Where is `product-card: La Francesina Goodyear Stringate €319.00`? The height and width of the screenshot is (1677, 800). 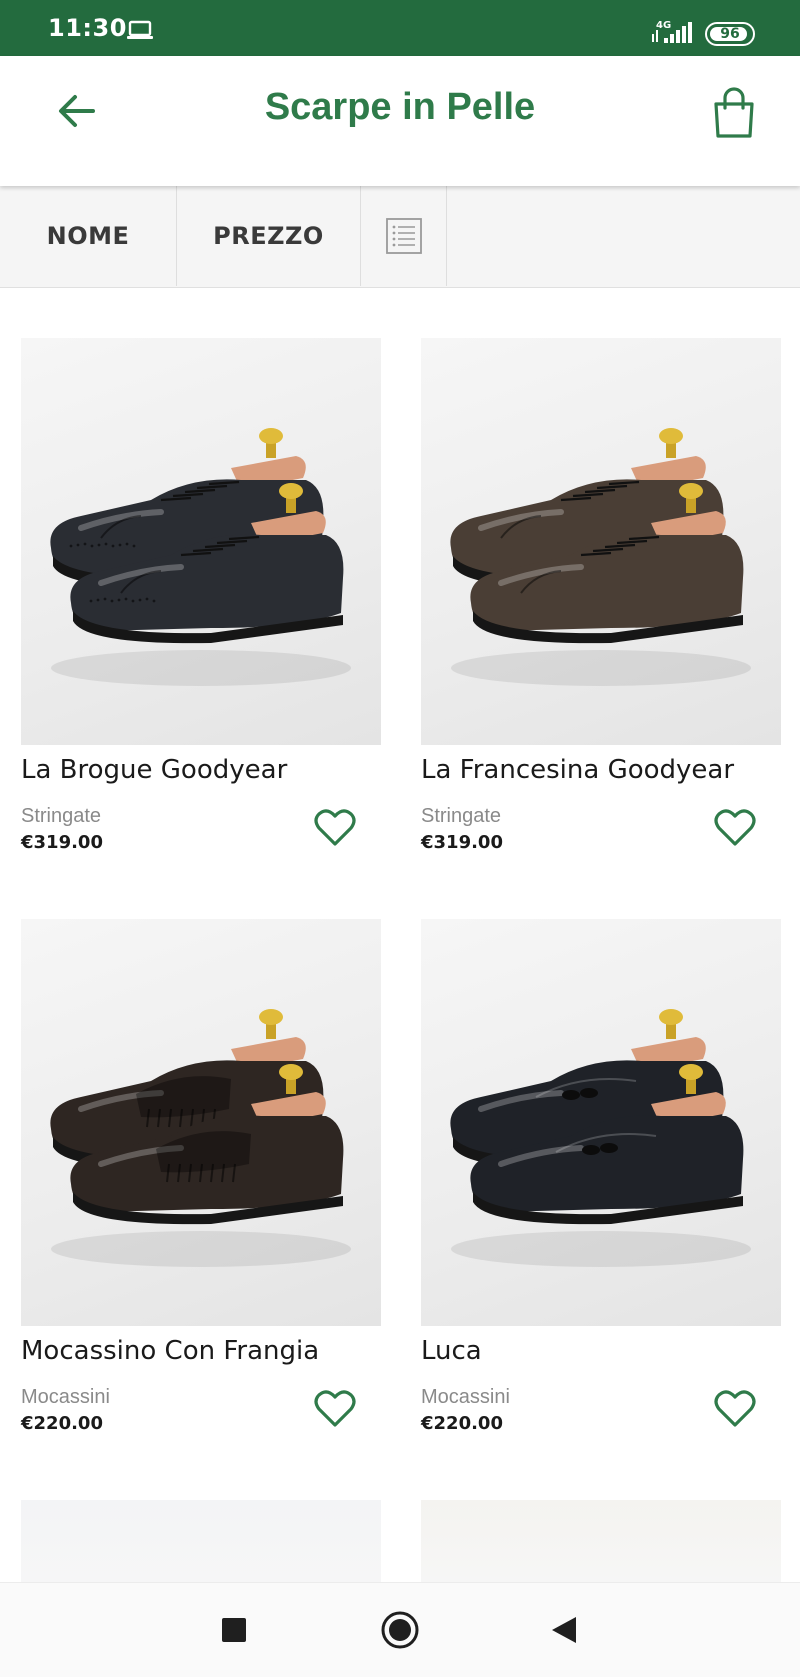
product-card: La Francesina Goodyear Stringate €319.00 is located at coordinates (601, 599).